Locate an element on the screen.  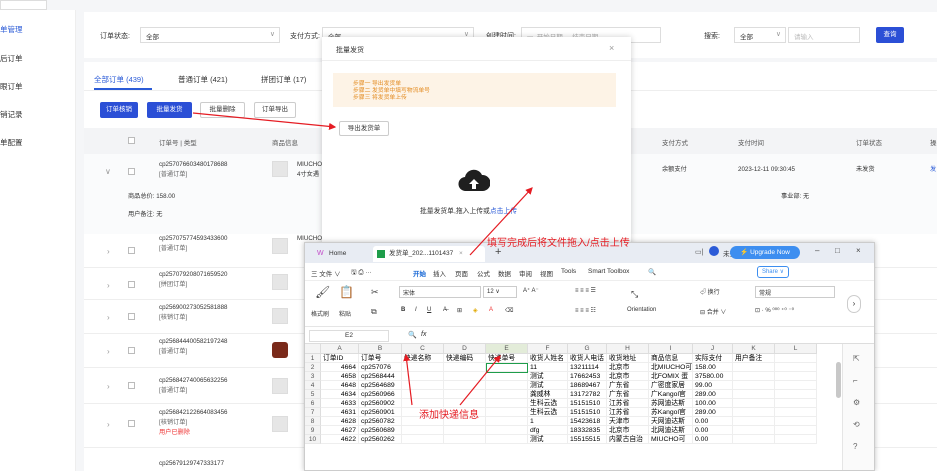
arrow-to-express-column is located at coordinates (408, 379).